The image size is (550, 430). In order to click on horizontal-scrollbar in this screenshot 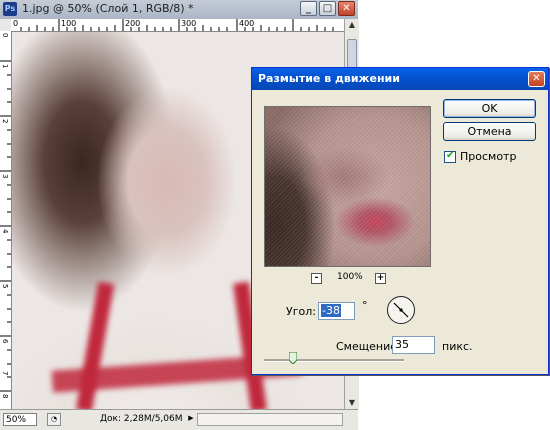, I will do `click(270, 419)`.